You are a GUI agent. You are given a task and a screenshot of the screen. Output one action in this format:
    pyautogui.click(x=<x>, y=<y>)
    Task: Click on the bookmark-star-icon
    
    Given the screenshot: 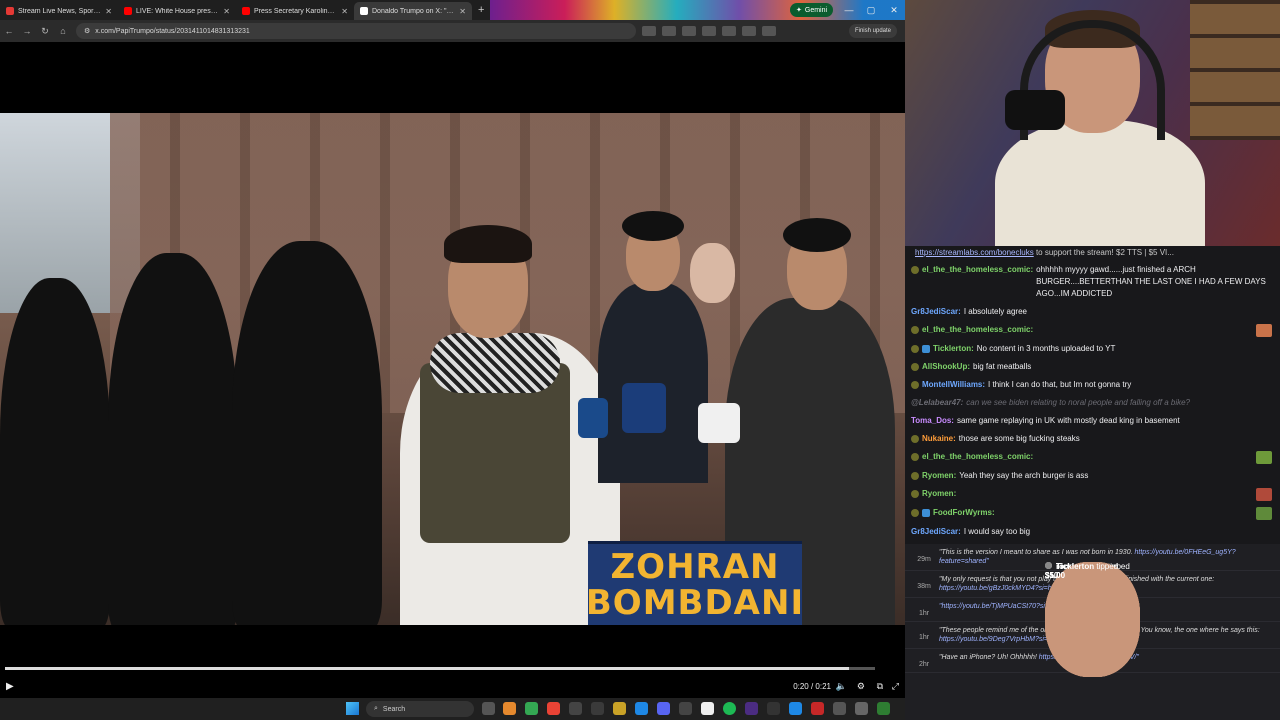 What is the action you would take?
    pyautogui.click(x=669, y=31)
    